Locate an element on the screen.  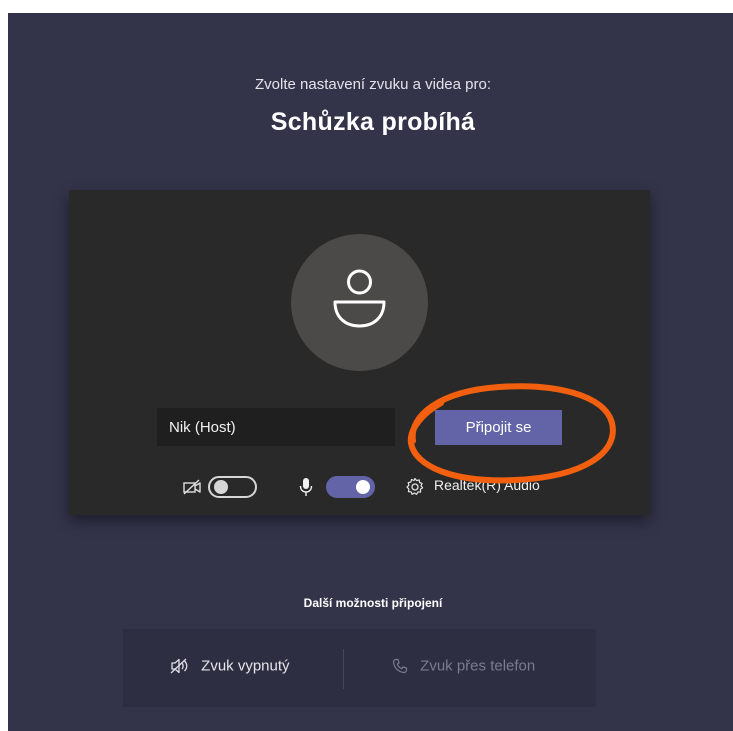
audio-off-option: Zvuk vypnutý is located at coordinates (229, 666).